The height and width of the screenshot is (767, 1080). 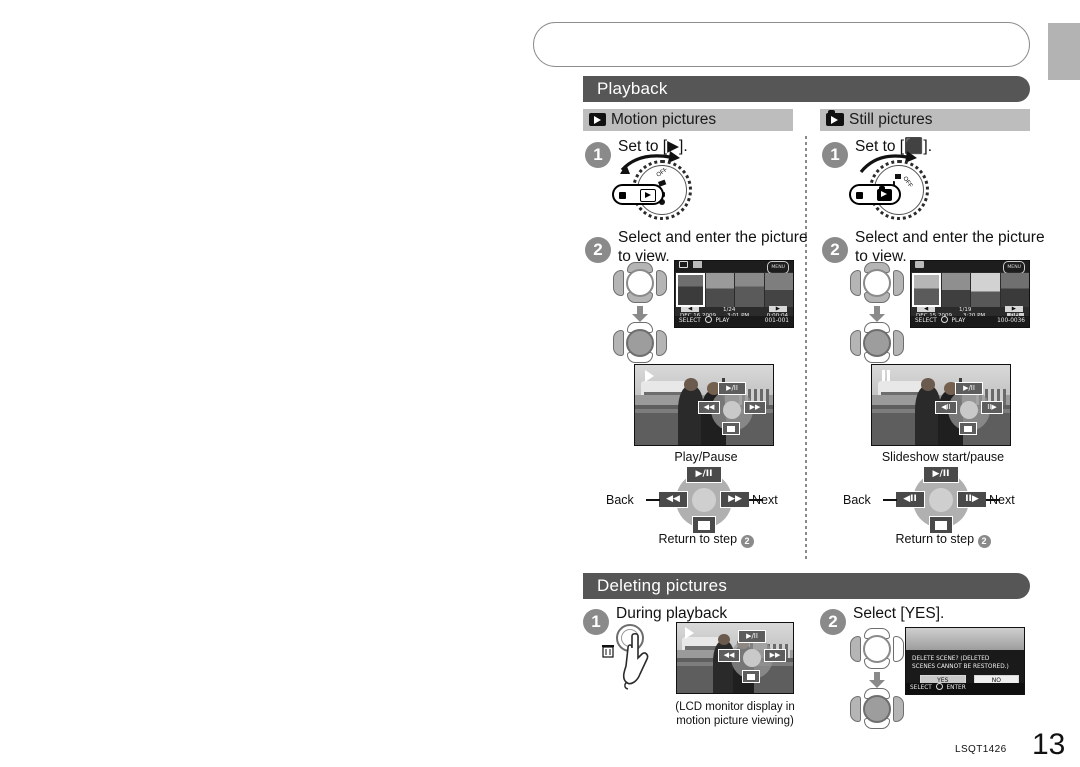 What do you see at coordinates (951, 659) in the screenshot?
I see `dialog-message-line-1: DELETE SCENE? (DELETED` at bounding box center [951, 659].